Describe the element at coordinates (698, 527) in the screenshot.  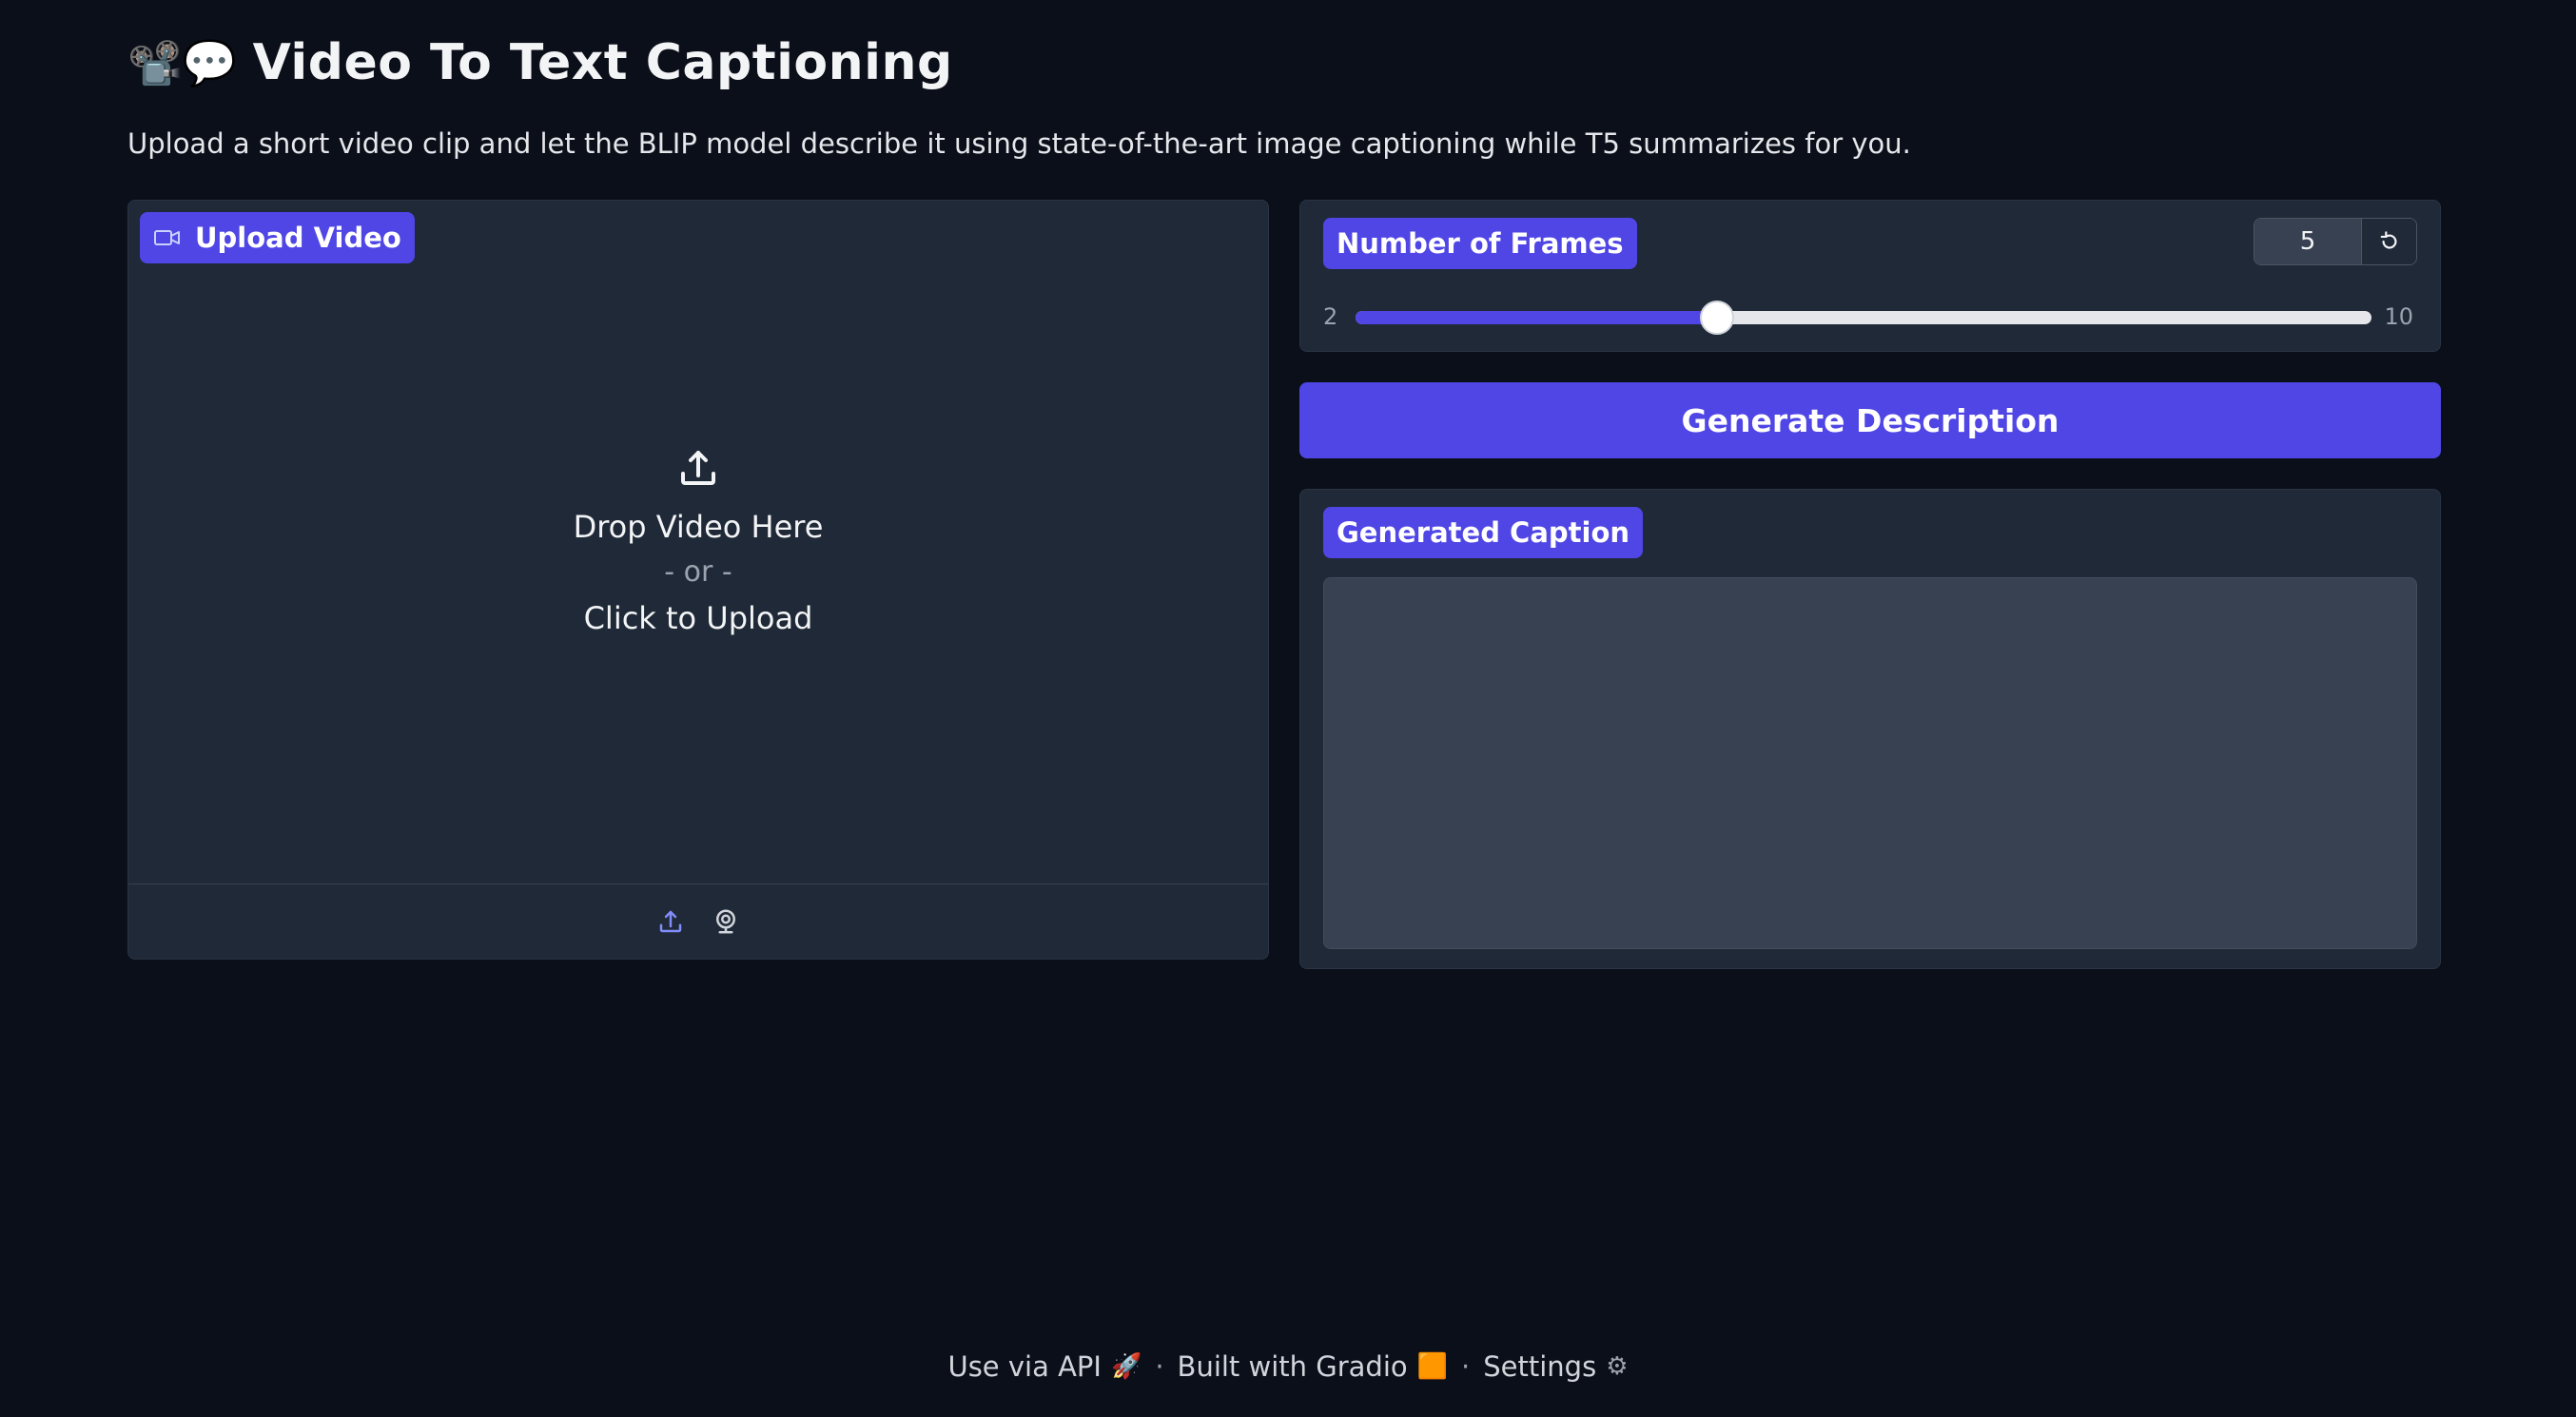
I see `drop-video-text: Drop Video Here` at that location.